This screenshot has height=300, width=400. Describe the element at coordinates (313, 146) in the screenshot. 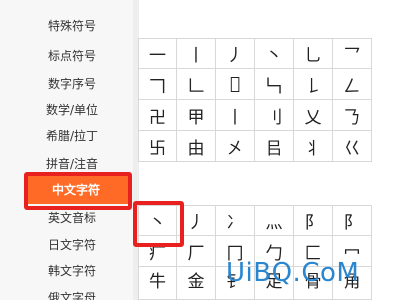

I see `symbol-cell: 丬` at that location.